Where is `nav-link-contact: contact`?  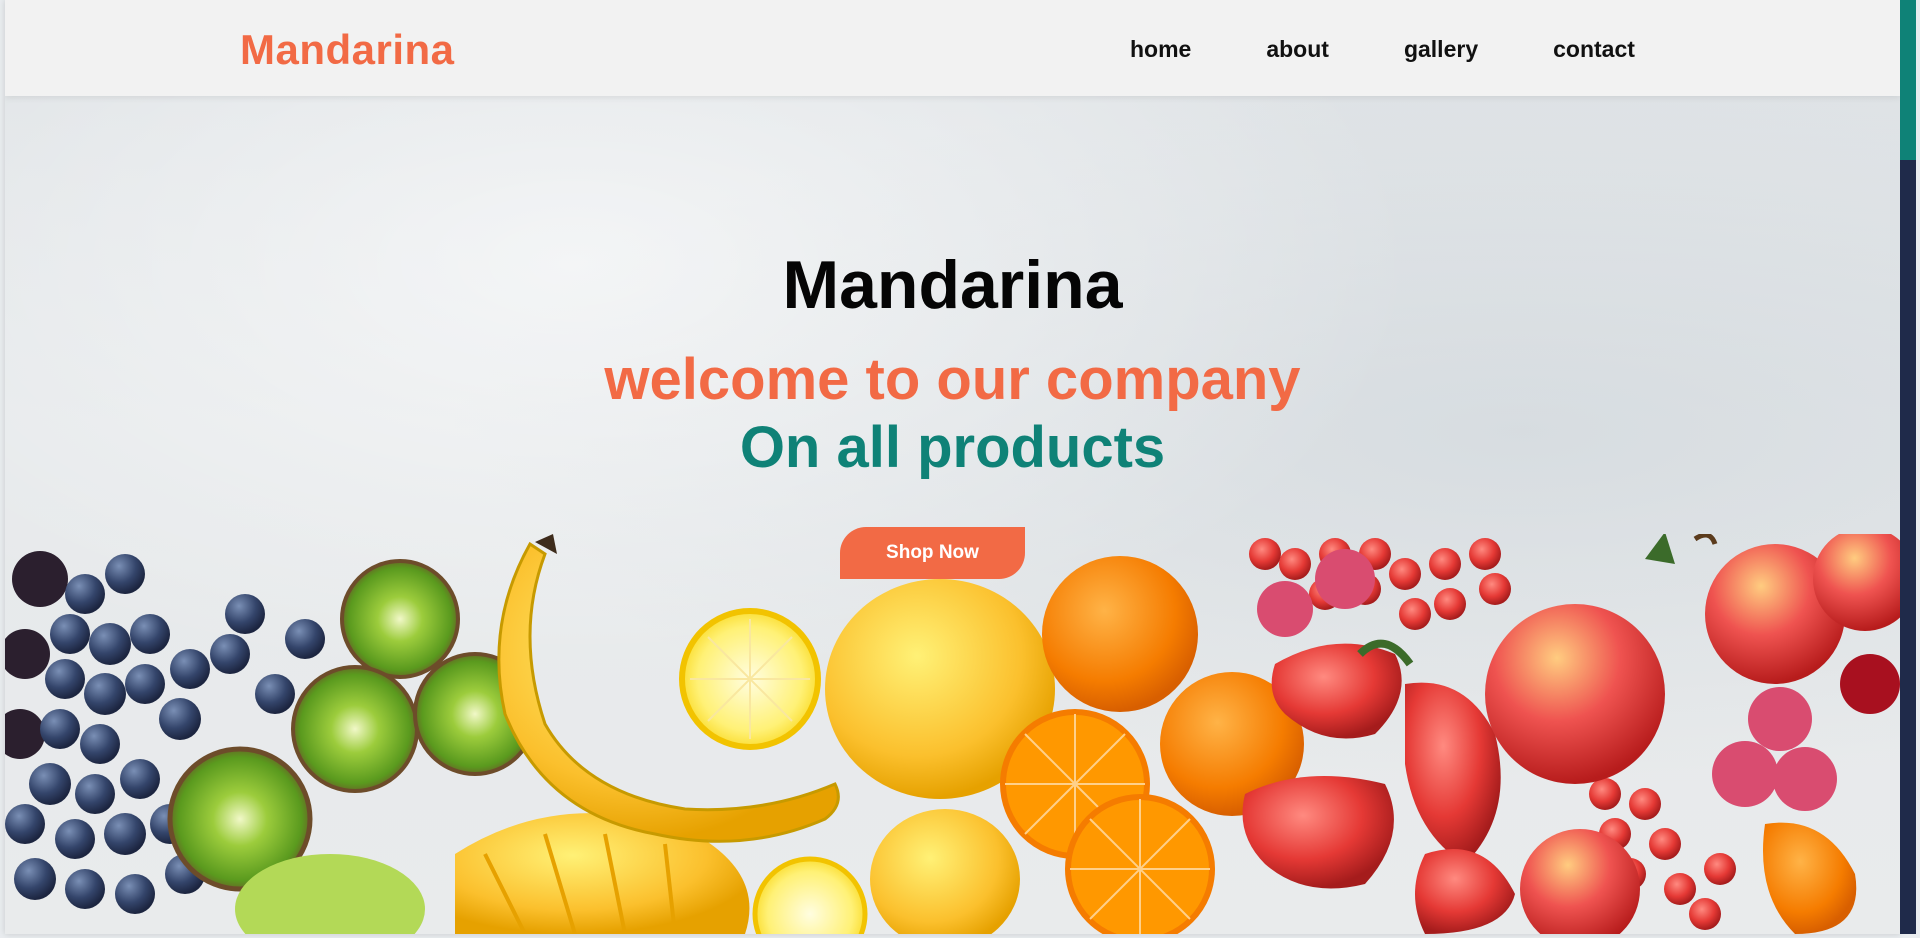
nav-link-contact: contact is located at coordinates (1594, 49).